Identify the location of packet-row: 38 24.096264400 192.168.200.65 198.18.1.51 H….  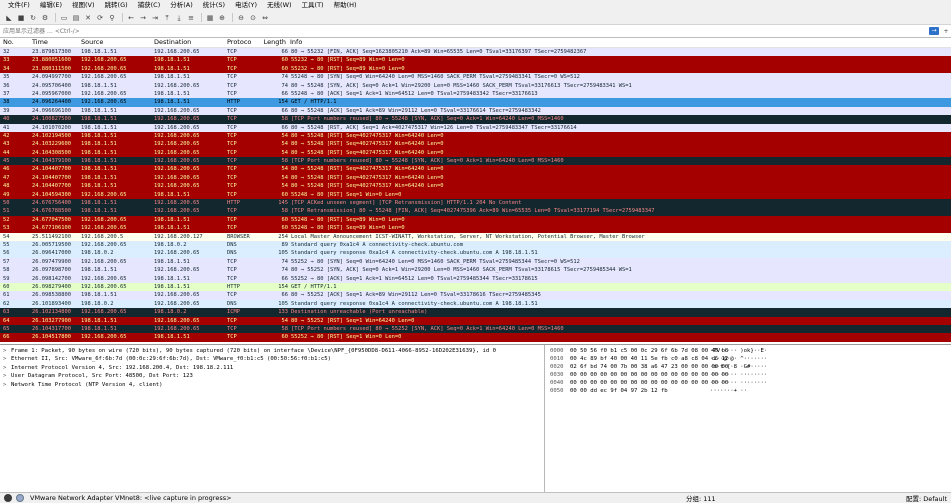
(475, 102).